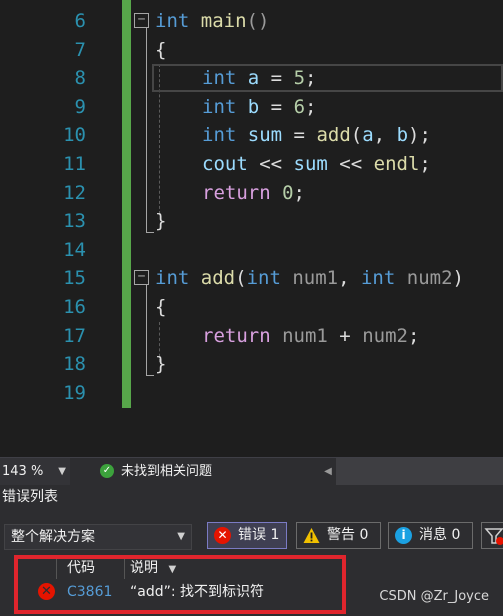  I want to click on code-line-11: cout << sum << endl;, so click(316, 164).